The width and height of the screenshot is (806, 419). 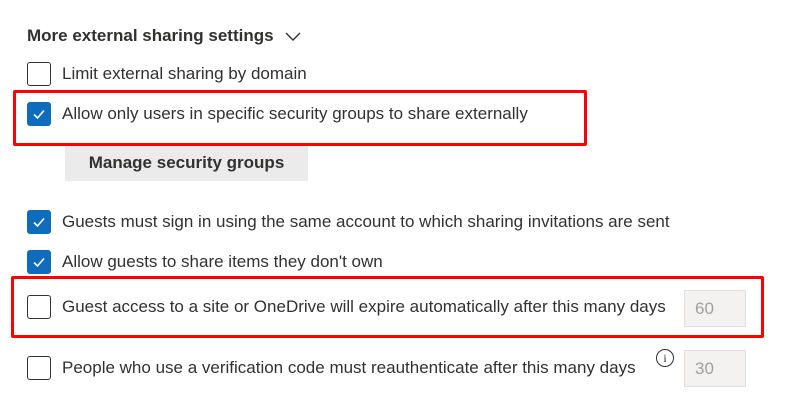 I want to click on verification-reauth-days-input, so click(x=715, y=368).